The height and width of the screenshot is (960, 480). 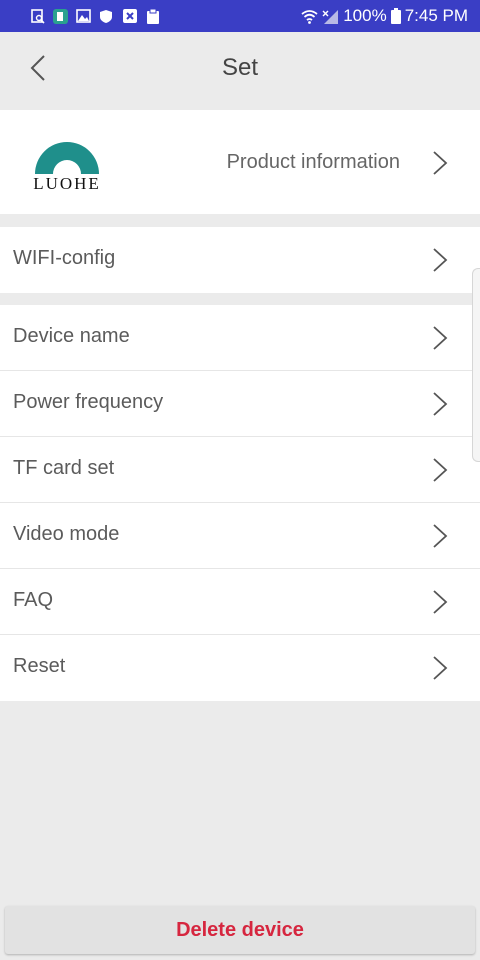 What do you see at coordinates (313, 162) in the screenshot?
I see `product-information-label: Product information` at bounding box center [313, 162].